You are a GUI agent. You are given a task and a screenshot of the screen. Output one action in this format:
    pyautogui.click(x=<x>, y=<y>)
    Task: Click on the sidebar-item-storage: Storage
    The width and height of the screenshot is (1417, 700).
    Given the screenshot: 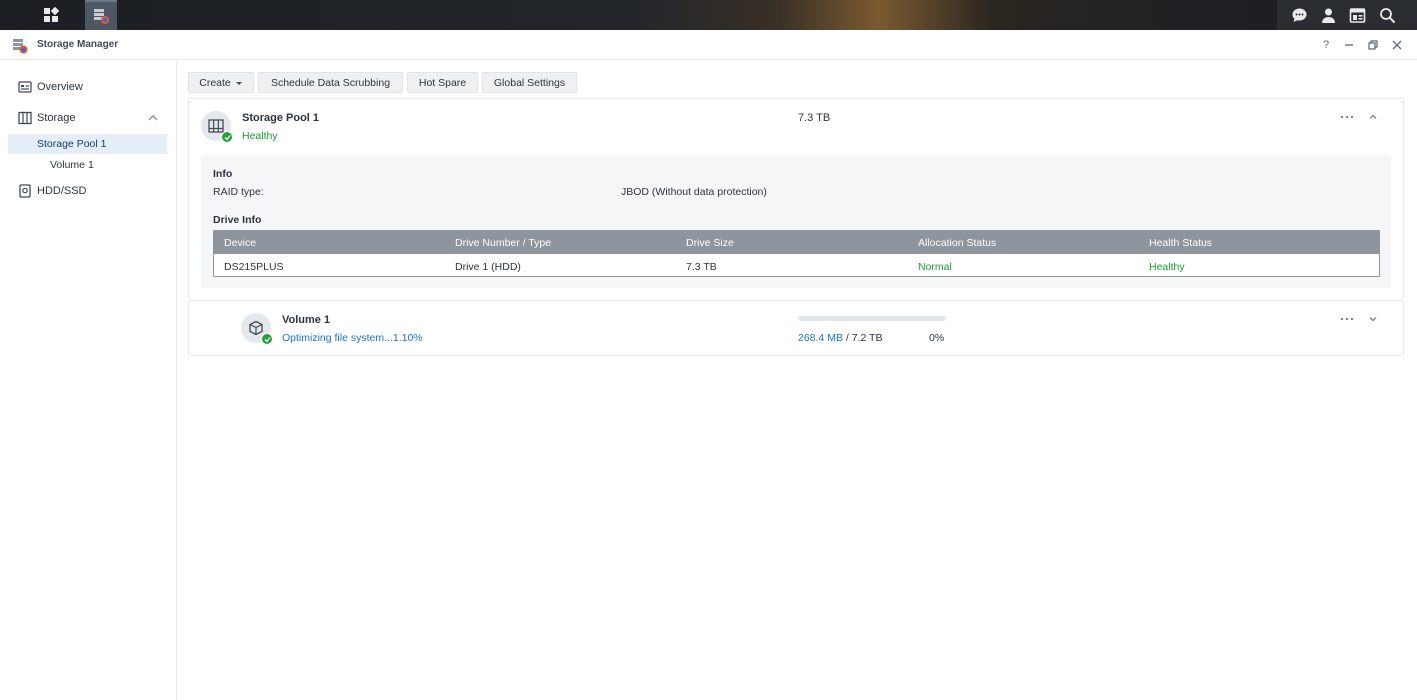 What is the action you would take?
    pyautogui.click(x=88, y=118)
    